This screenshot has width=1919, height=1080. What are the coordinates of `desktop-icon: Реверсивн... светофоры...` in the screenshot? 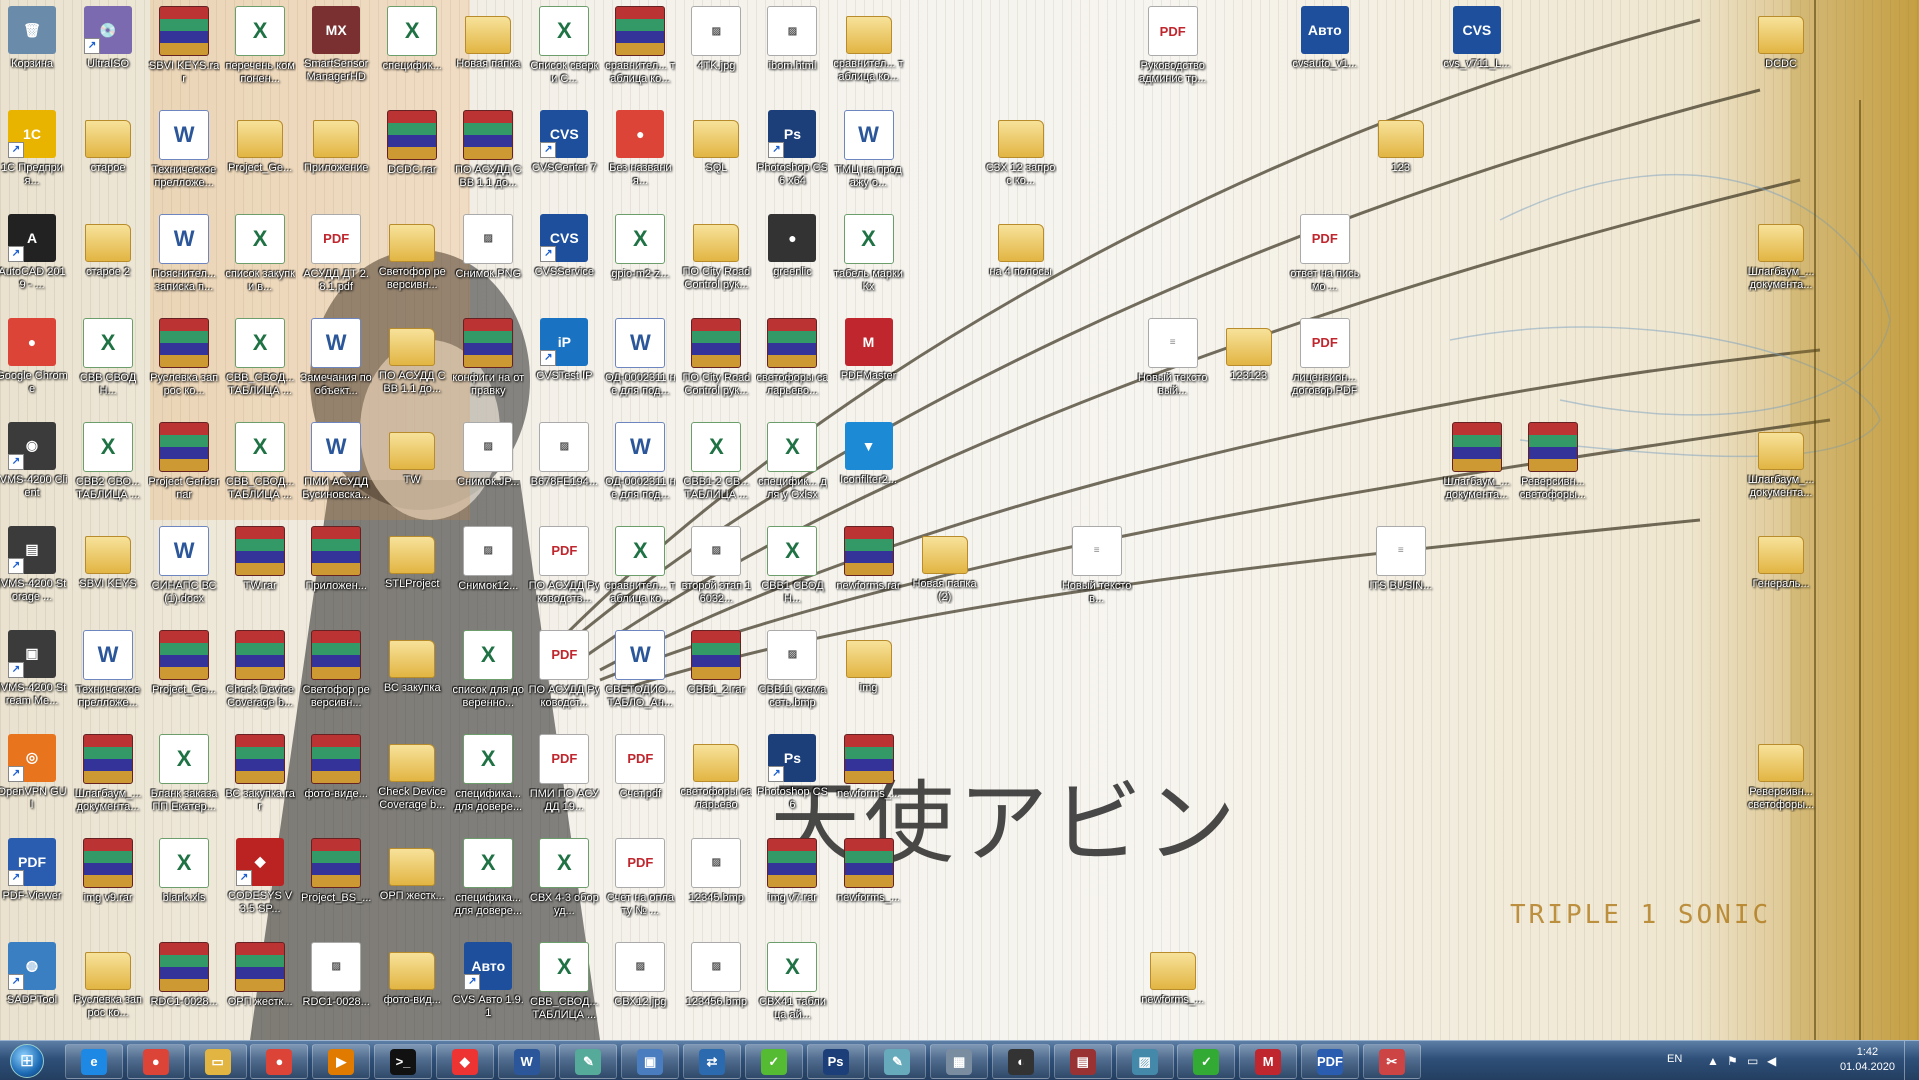 It's located at (1553, 470).